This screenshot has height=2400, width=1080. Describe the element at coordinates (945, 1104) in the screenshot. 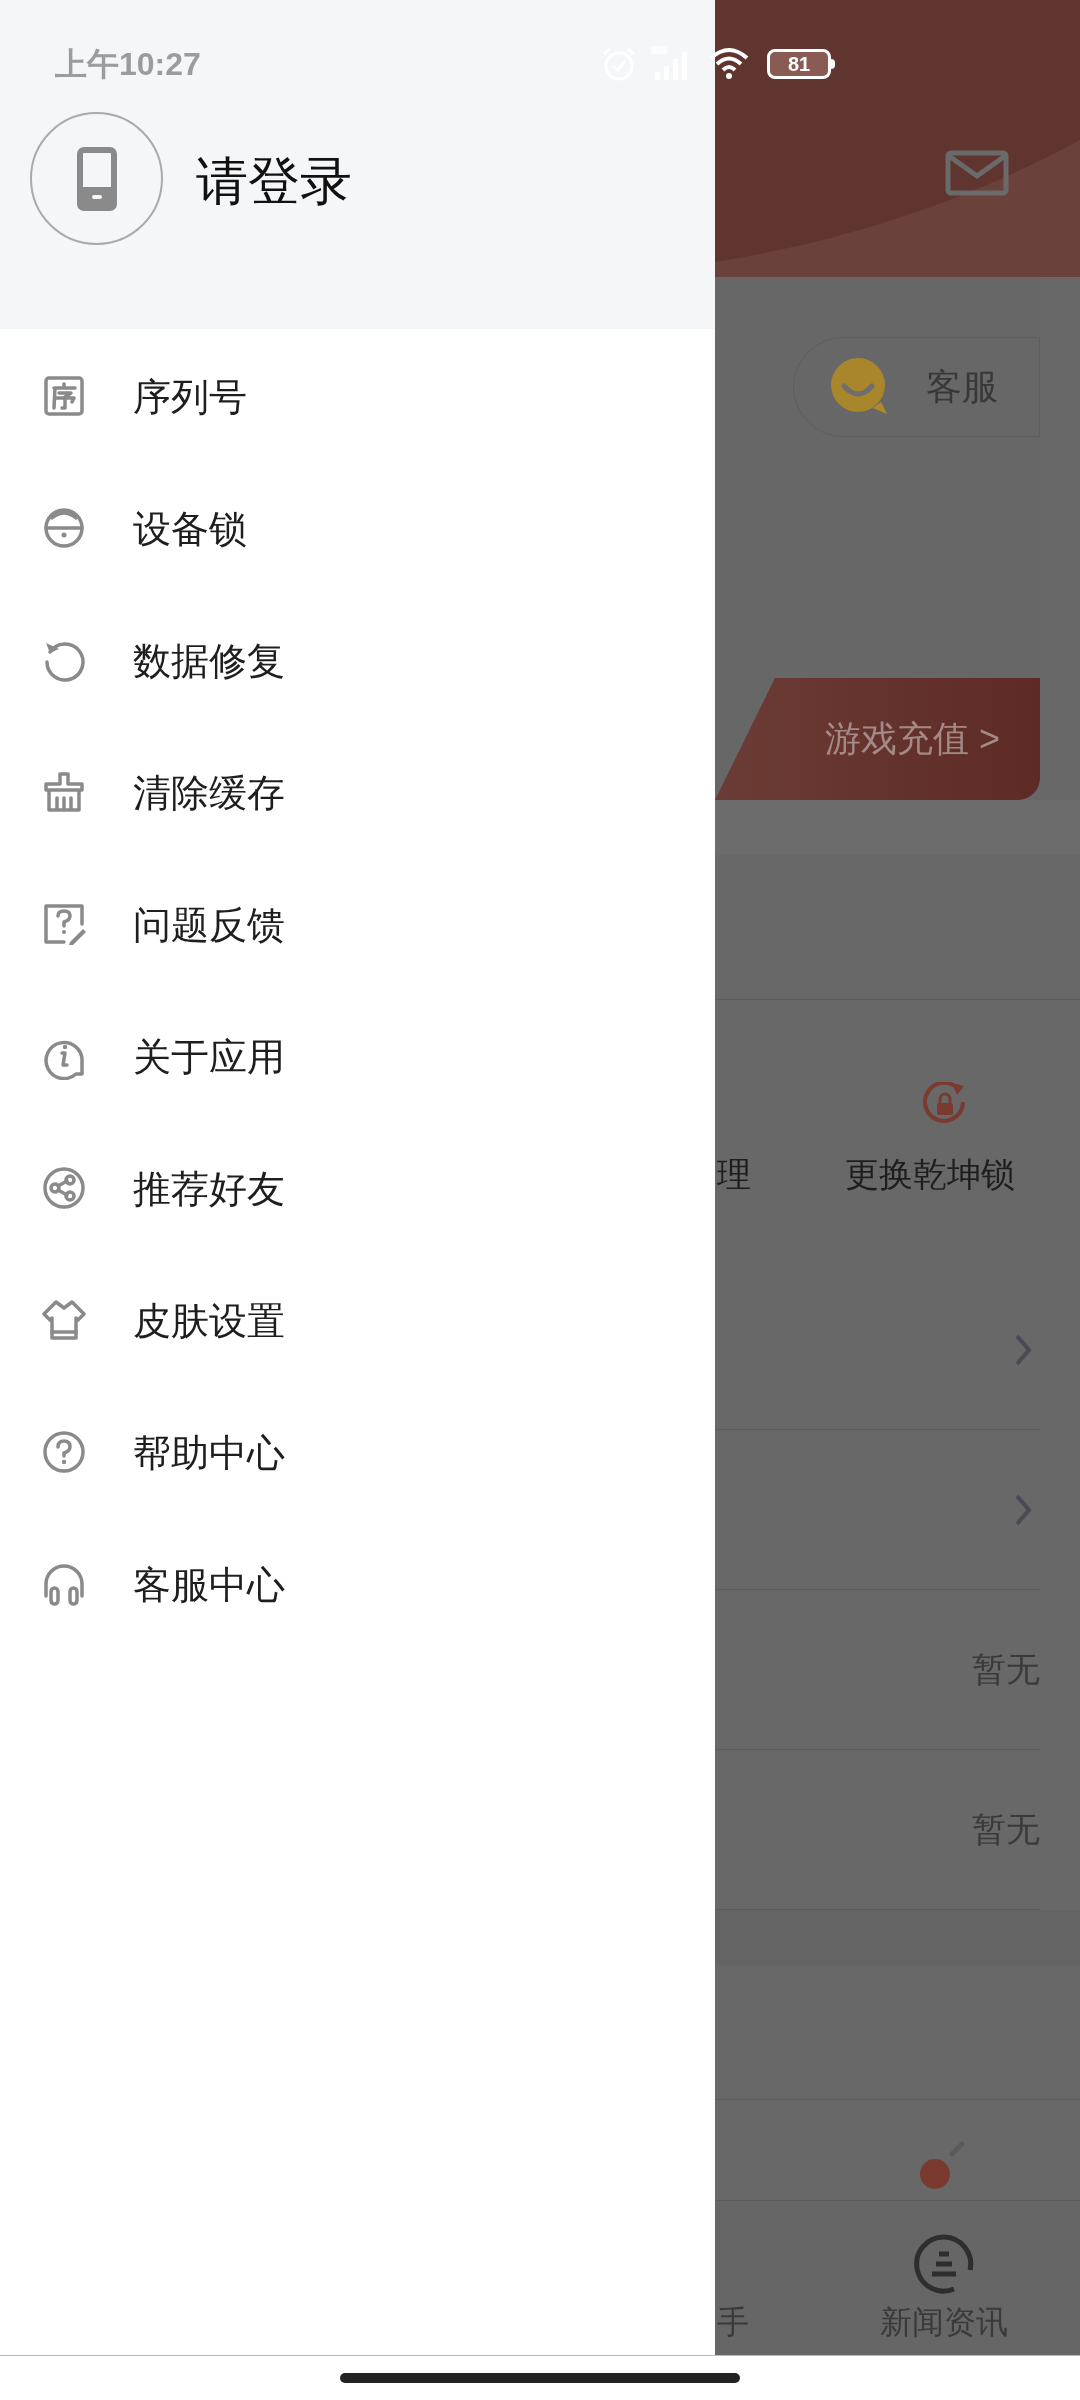

I see `lock-rotate-icon` at that location.